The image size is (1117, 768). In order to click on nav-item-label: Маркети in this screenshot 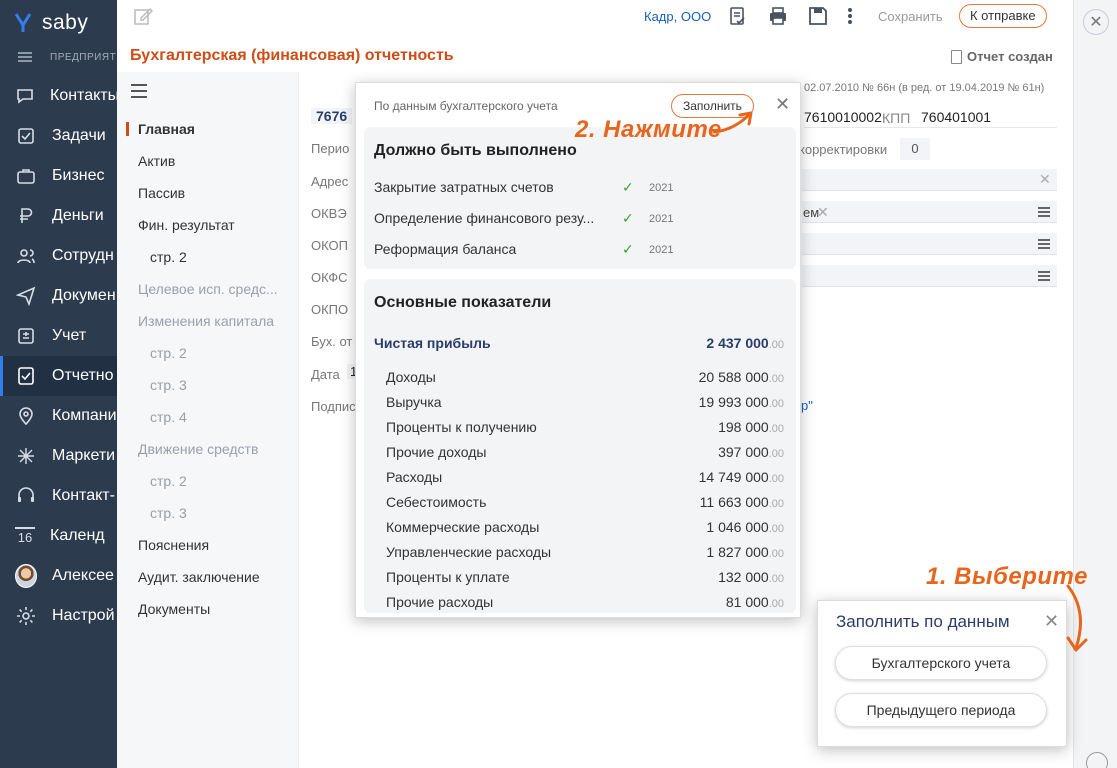, I will do `click(84, 455)`.